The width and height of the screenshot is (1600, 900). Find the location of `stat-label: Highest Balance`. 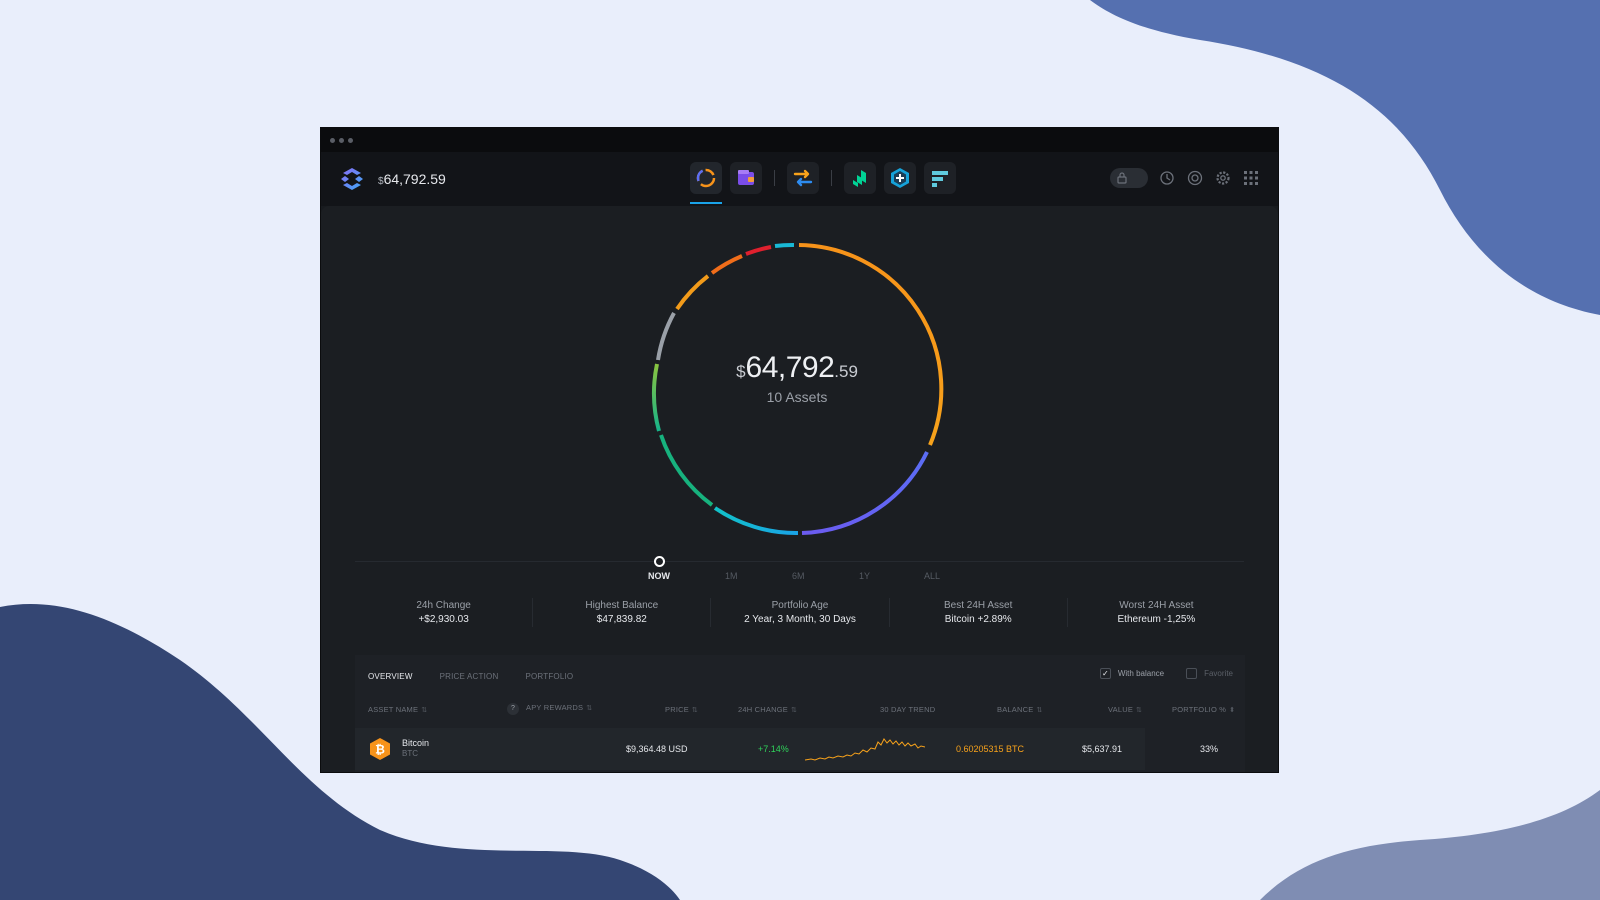

stat-label: Highest Balance is located at coordinates (622, 605).